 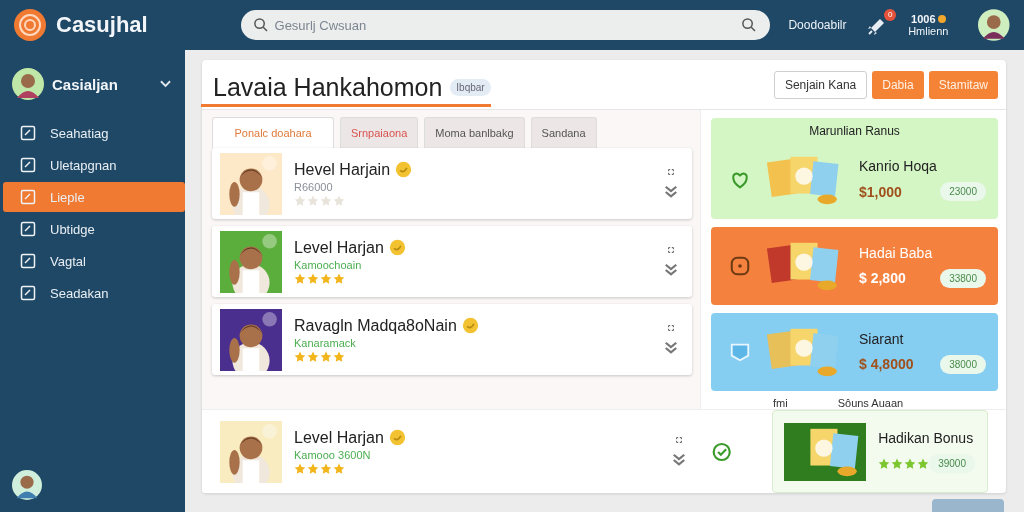 What do you see at coordinates (452, 183) in the screenshot?
I see `game-card: Hevel Harjain R66000` at bounding box center [452, 183].